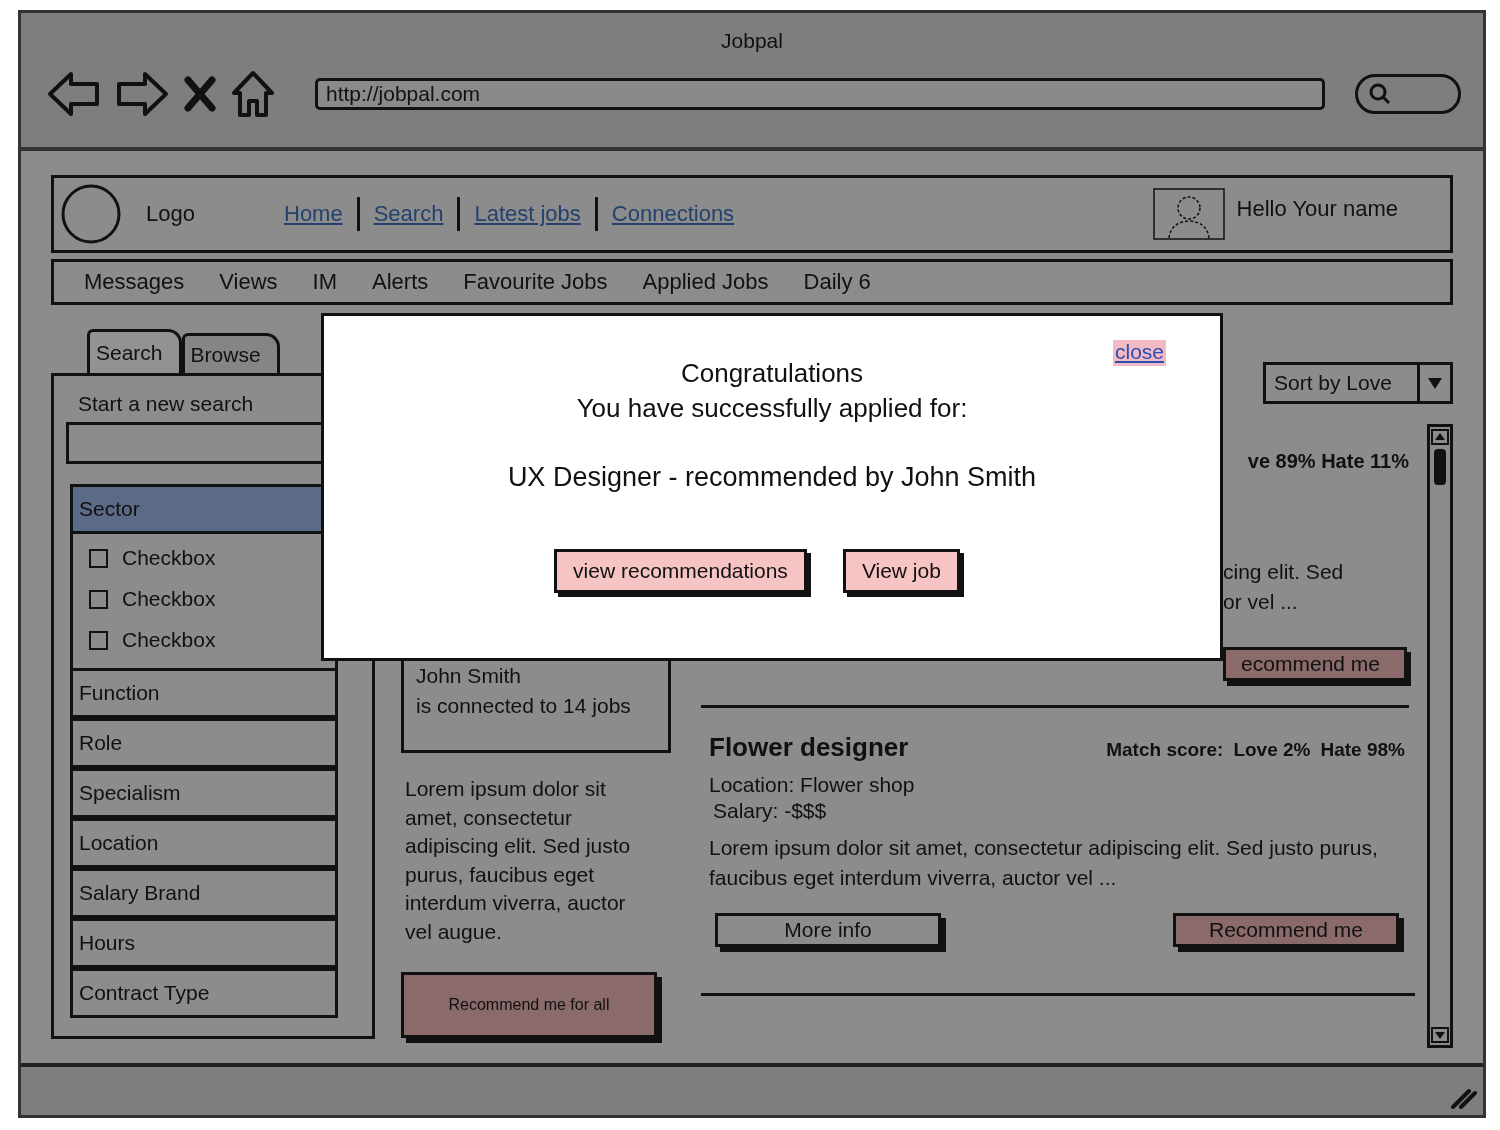 The height and width of the screenshot is (1130, 1500). I want to click on menu-item: Favourite Jobs, so click(535, 282).